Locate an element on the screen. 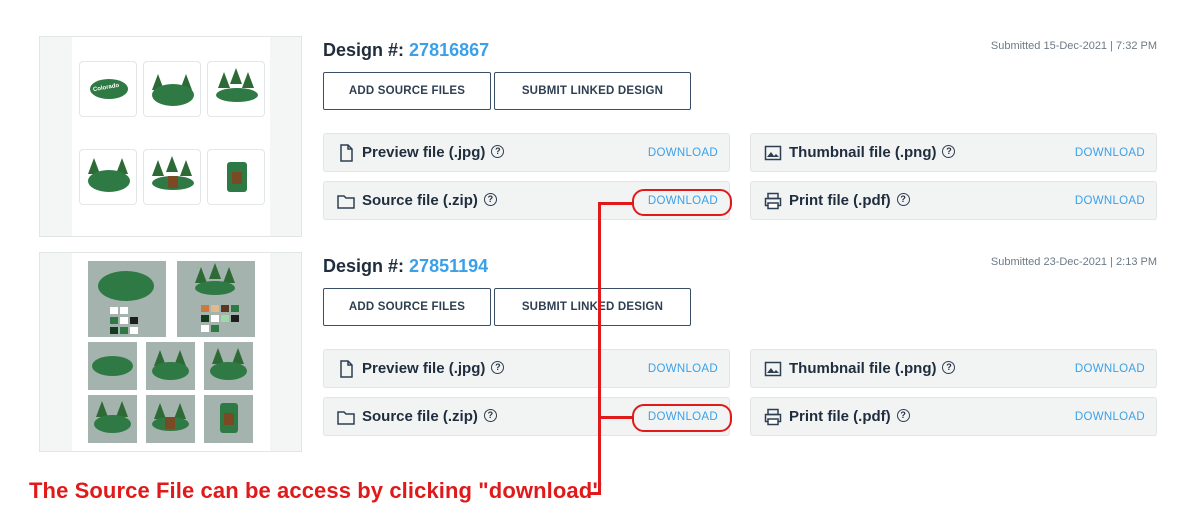  thumbnail-canvas is located at coordinates (171, 352).